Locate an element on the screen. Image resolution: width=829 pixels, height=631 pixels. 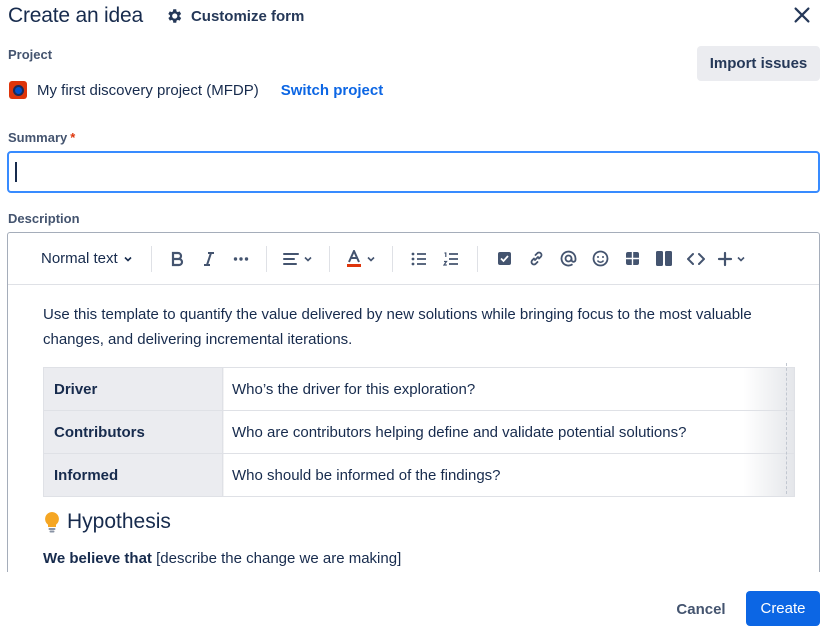
believe-bold-text: We believe that is located at coordinates (97, 558).